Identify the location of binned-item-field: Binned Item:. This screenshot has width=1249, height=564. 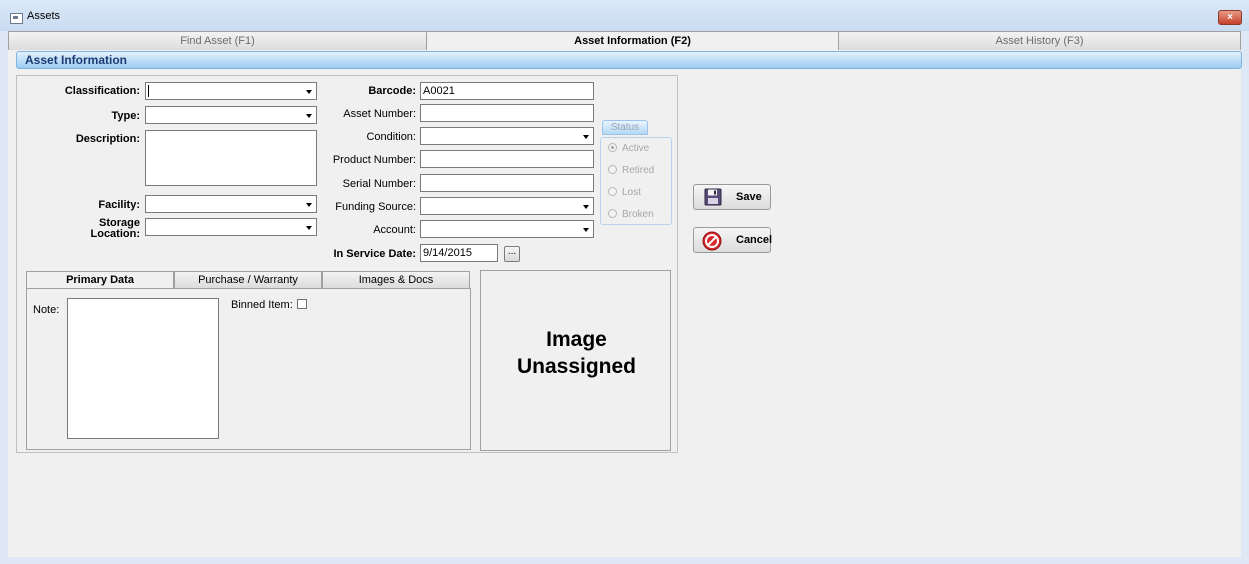
(269, 305).